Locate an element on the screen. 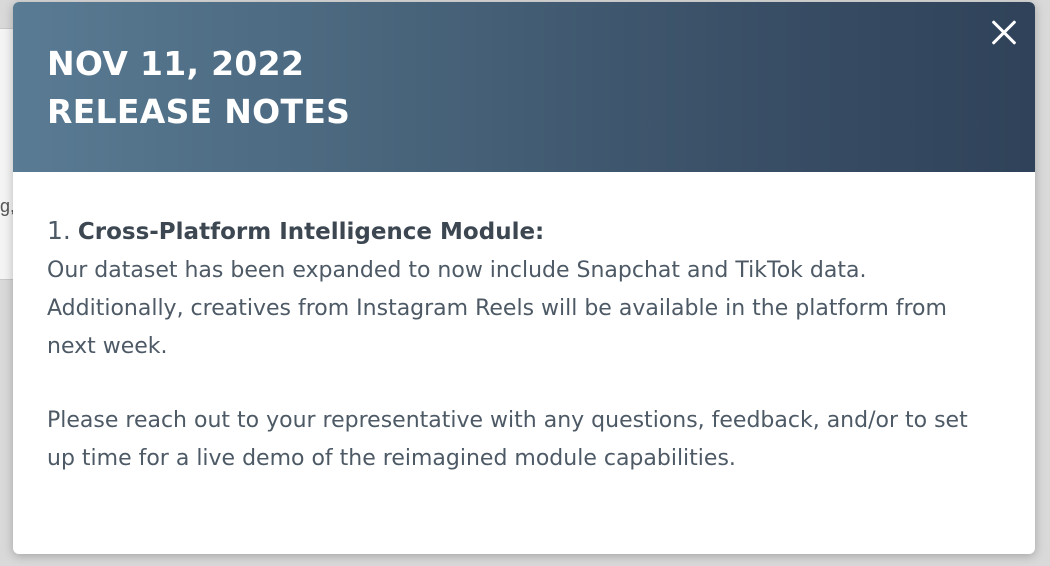 Image resolution: width=1050 pixels, height=566 pixels. close-icon is located at coordinates (1004, 33).